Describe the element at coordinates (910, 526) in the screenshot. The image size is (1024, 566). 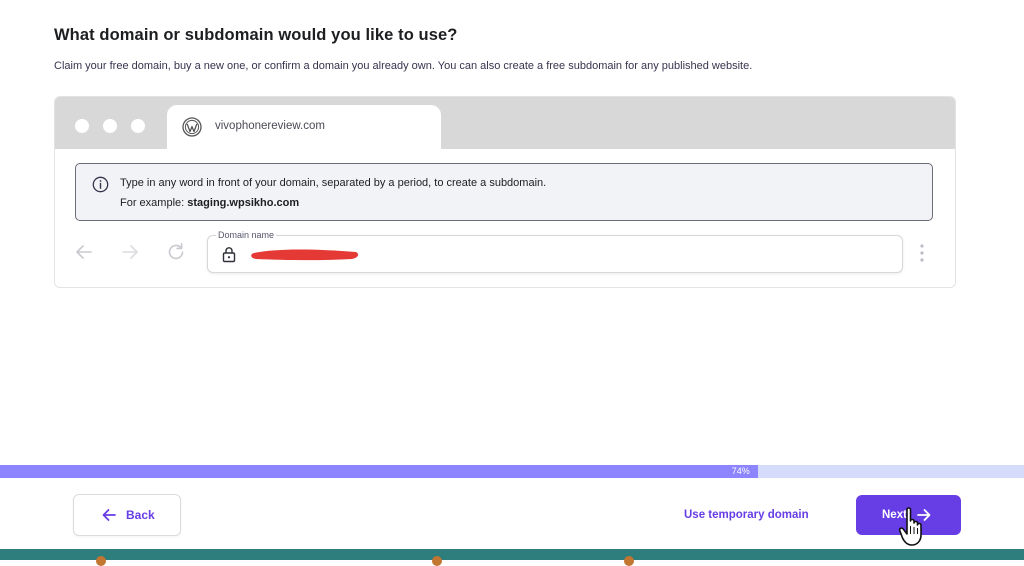
I see `hand-cursor-icon` at that location.